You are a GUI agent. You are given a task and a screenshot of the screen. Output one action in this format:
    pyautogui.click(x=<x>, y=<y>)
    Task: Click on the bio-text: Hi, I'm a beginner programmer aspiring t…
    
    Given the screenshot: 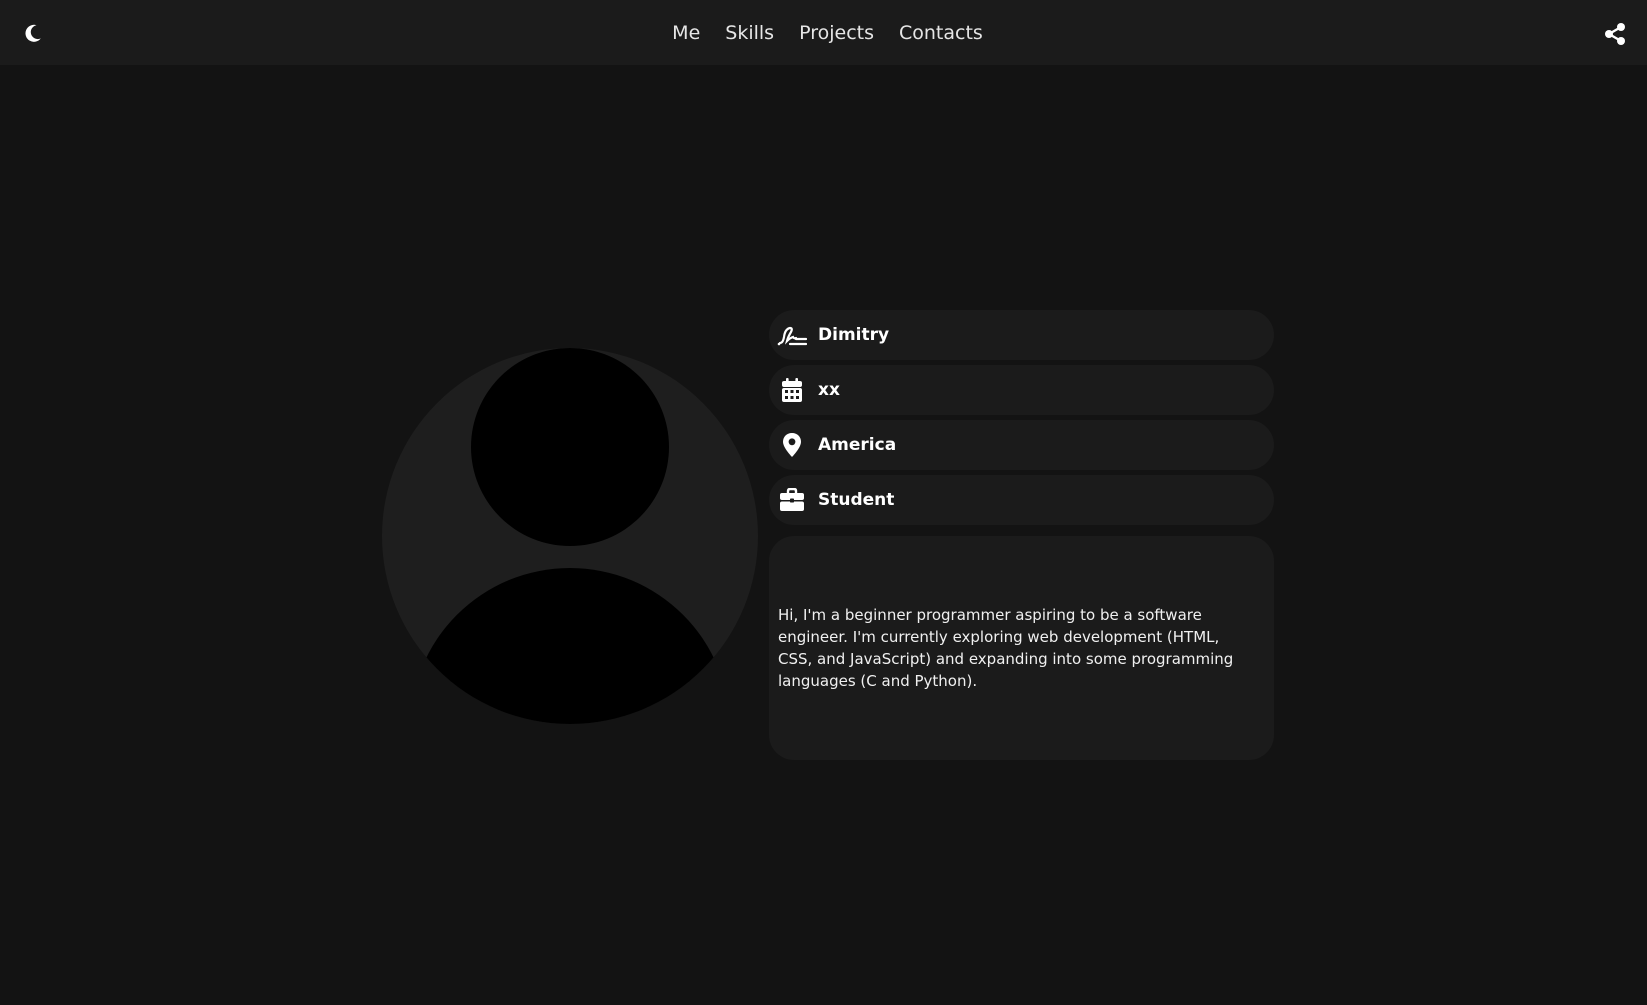 What is the action you would take?
    pyautogui.click(x=1006, y=648)
    